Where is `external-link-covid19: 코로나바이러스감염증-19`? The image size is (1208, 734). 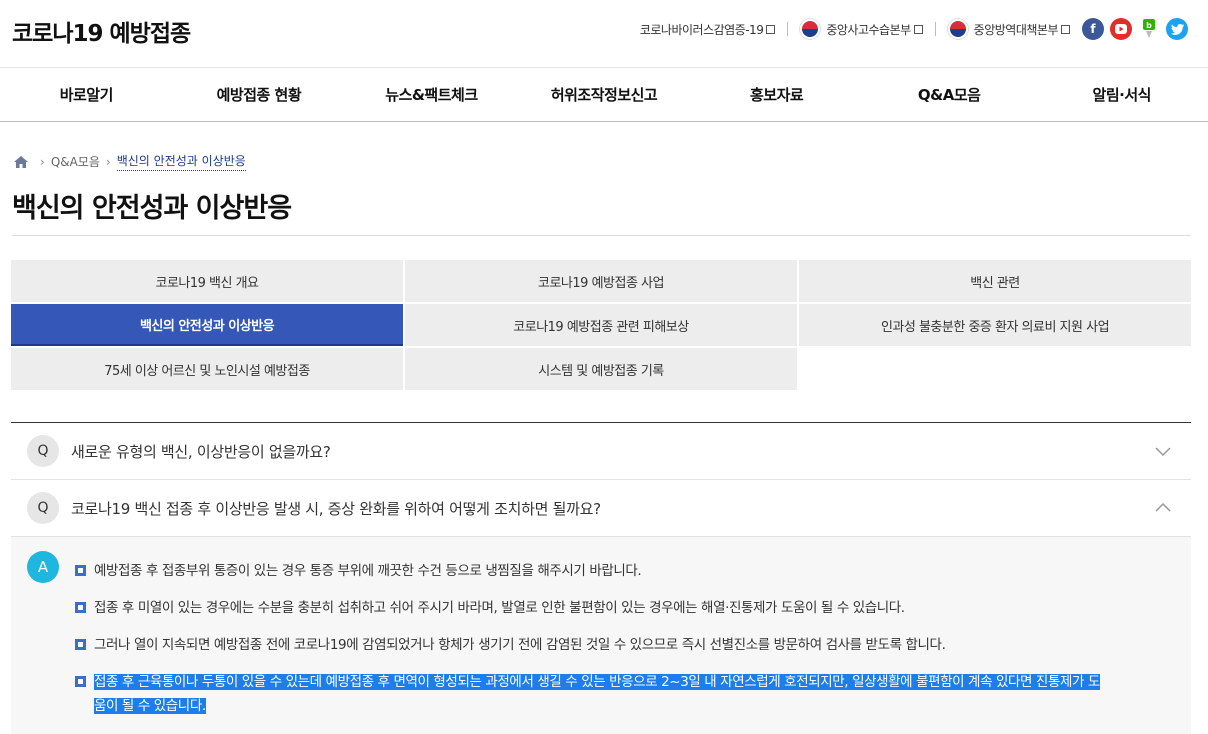
external-link-covid19: 코로나바이러스감염증-19 is located at coordinates (708, 29).